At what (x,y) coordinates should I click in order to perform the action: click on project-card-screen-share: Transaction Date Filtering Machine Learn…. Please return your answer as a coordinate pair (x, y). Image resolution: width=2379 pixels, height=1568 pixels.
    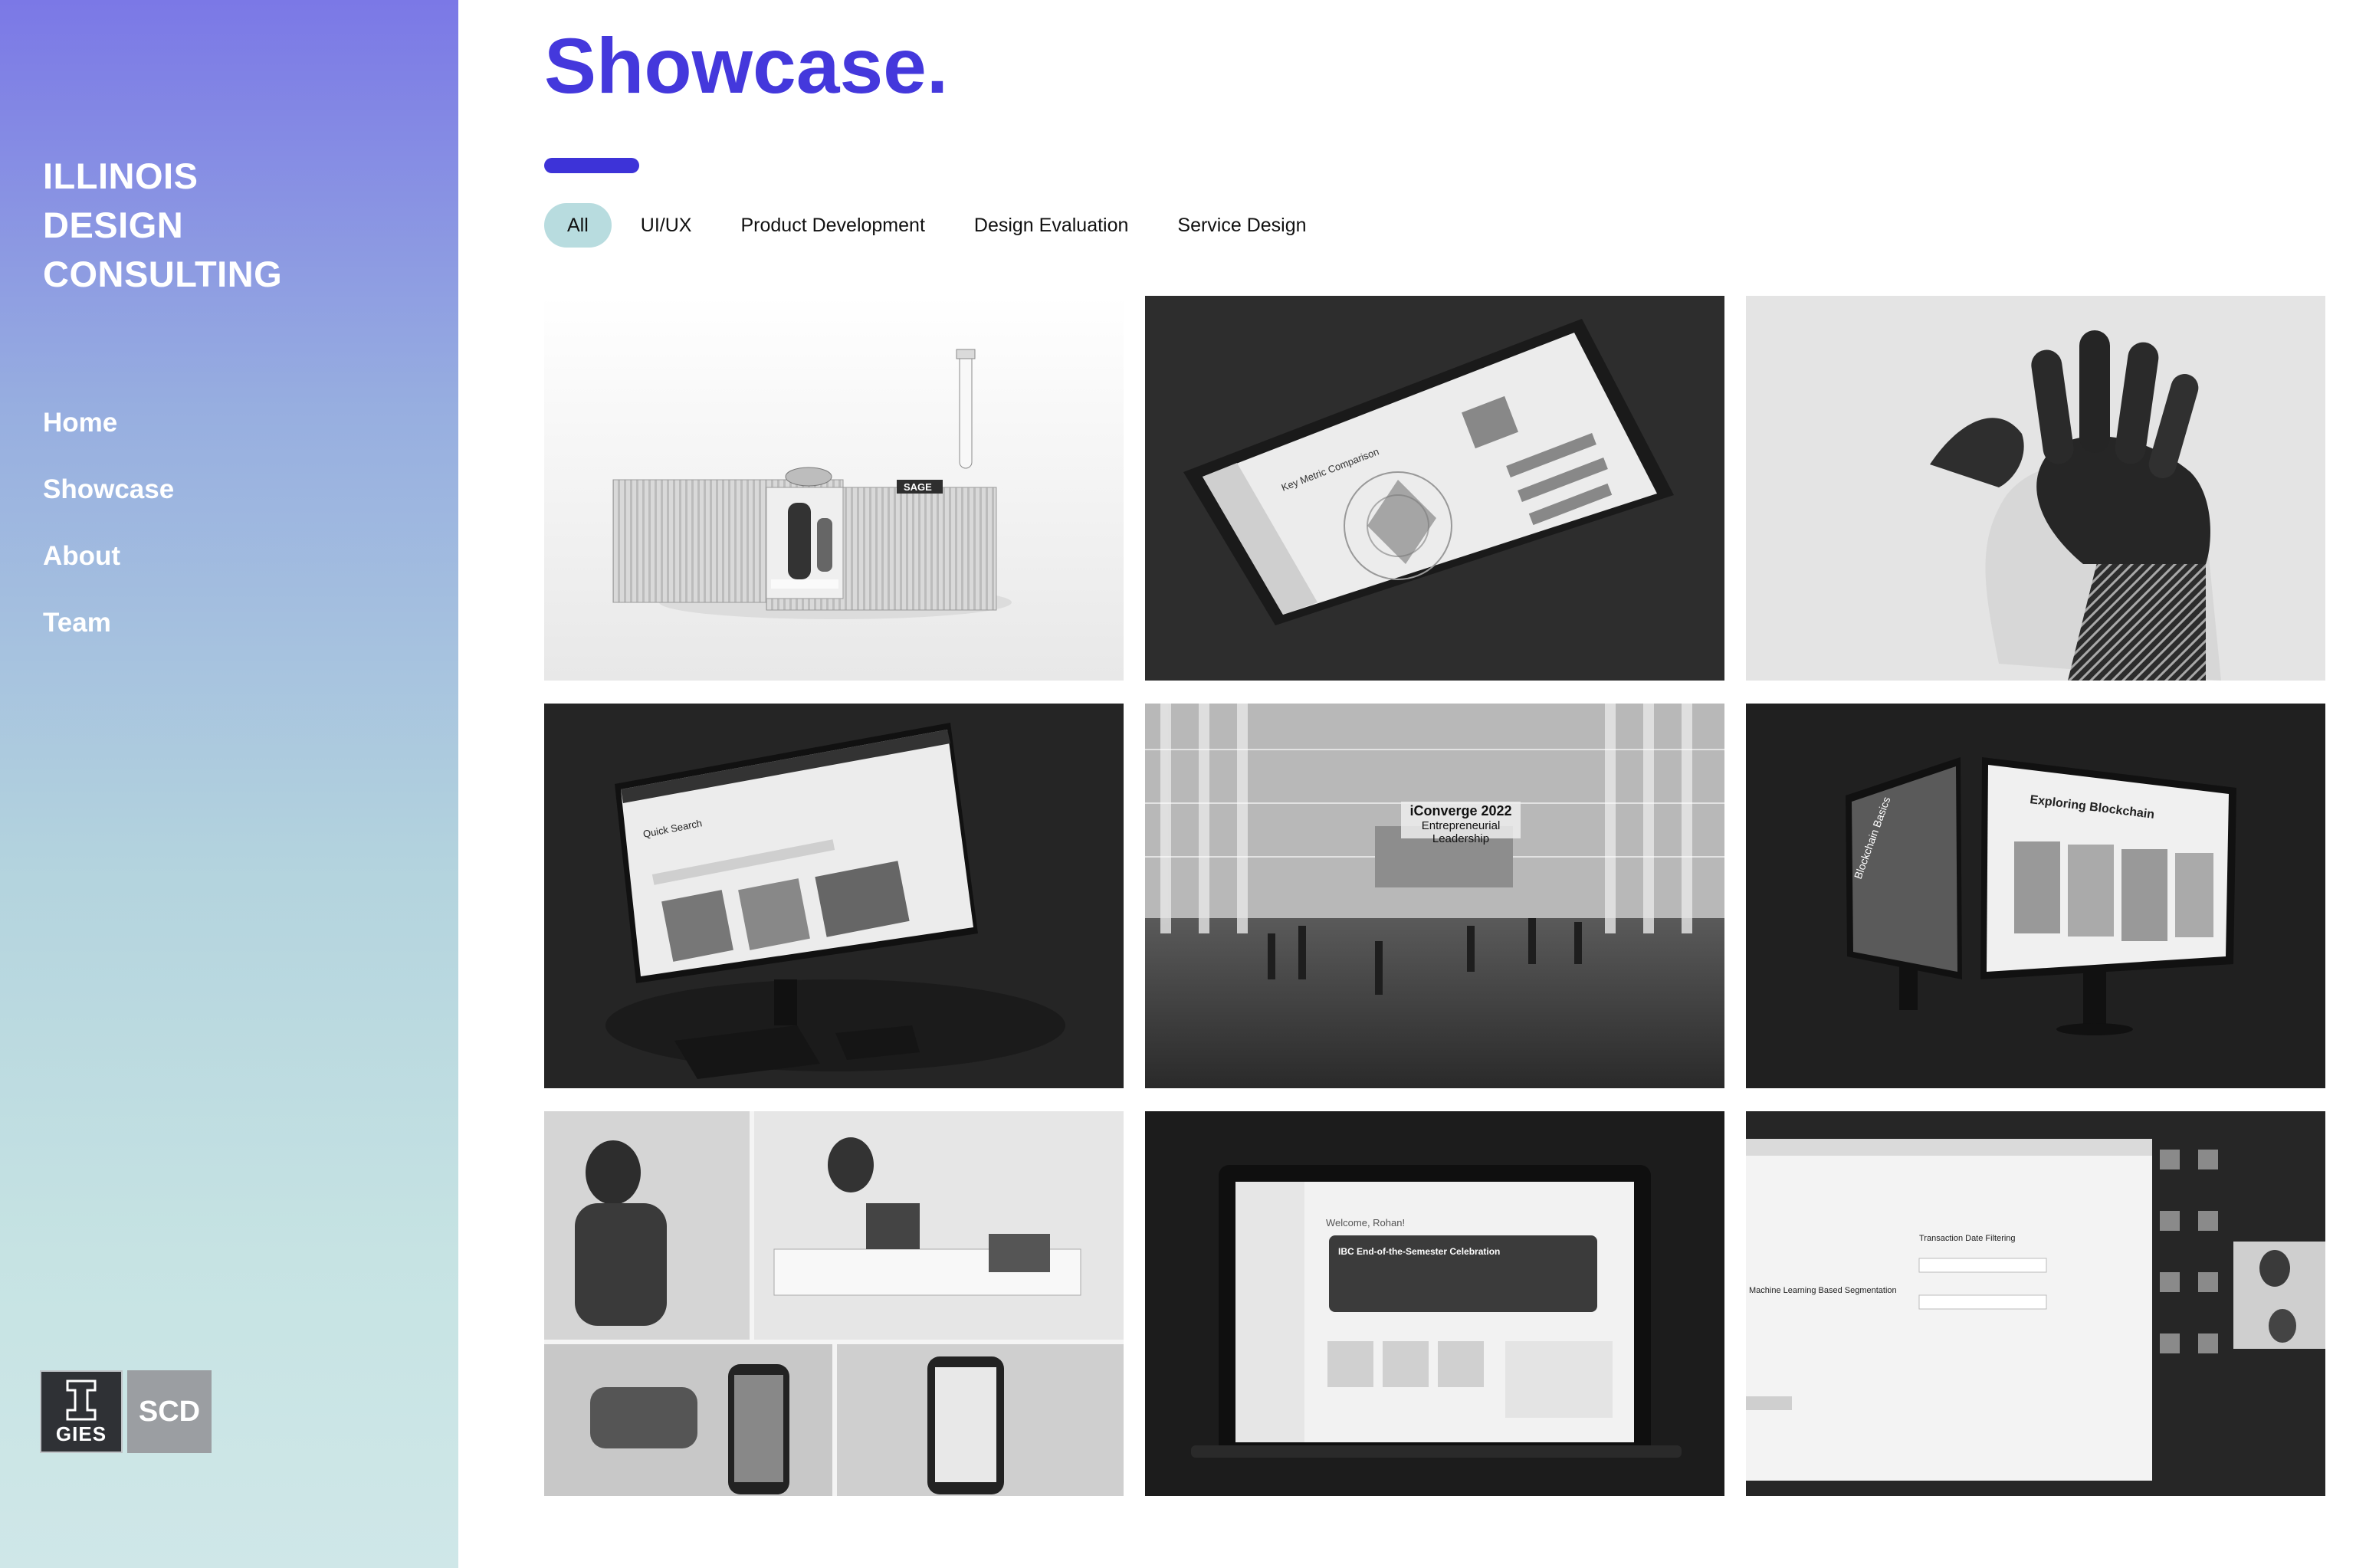
    Looking at the image, I should click on (2036, 1303).